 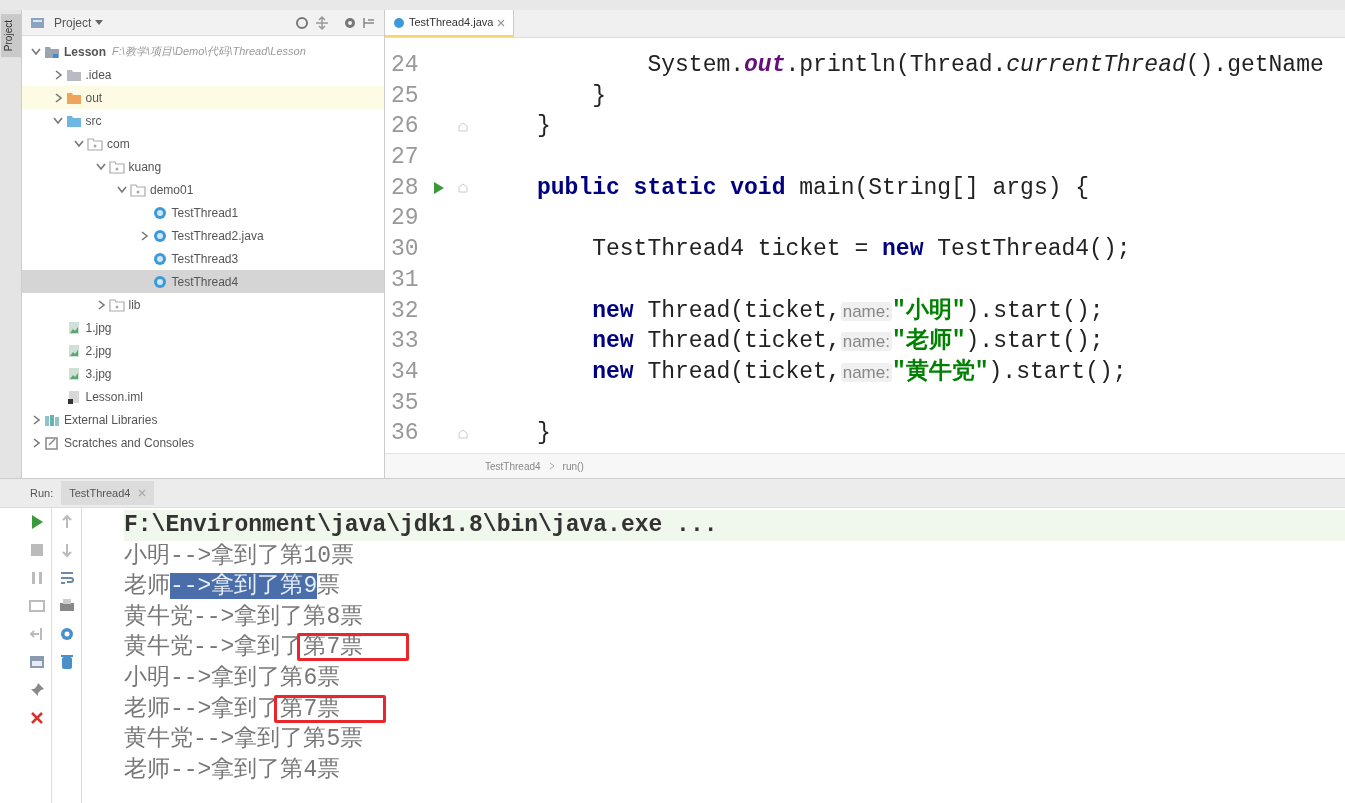 I want to click on wrap-icon, so click(x=66, y=578).